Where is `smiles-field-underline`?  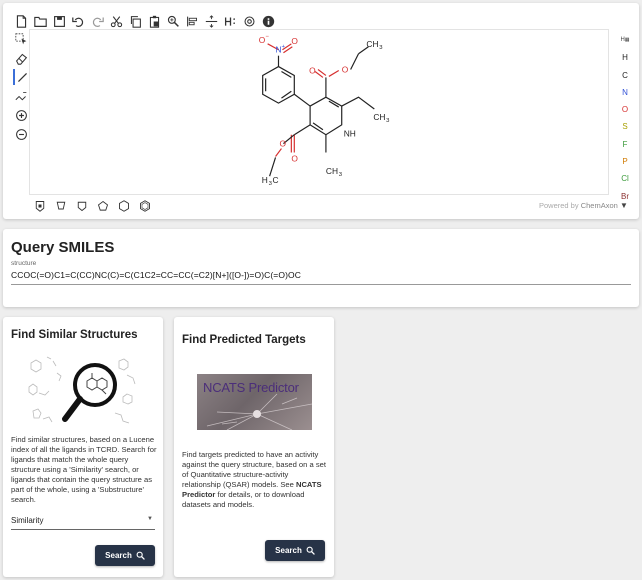 smiles-field-underline is located at coordinates (321, 284).